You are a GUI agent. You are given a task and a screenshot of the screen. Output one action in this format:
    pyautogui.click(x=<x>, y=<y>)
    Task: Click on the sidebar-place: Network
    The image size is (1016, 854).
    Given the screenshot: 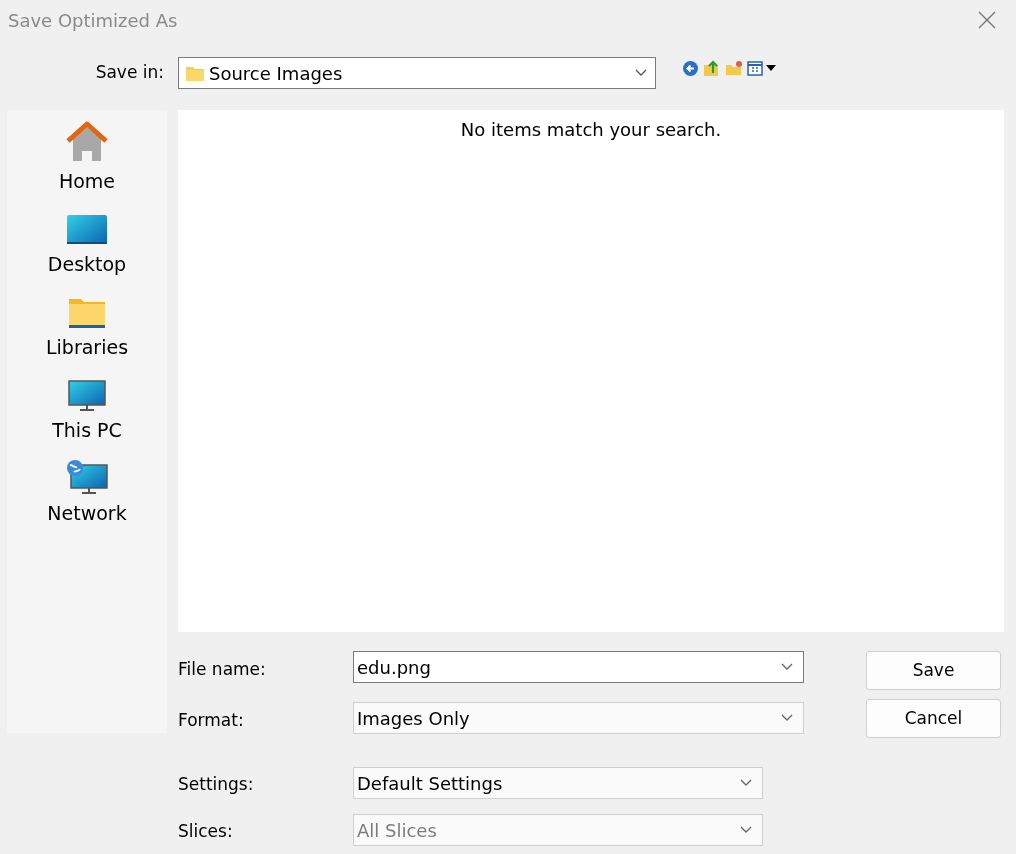 What is the action you would take?
    pyautogui.click(x=87, y=489)
    